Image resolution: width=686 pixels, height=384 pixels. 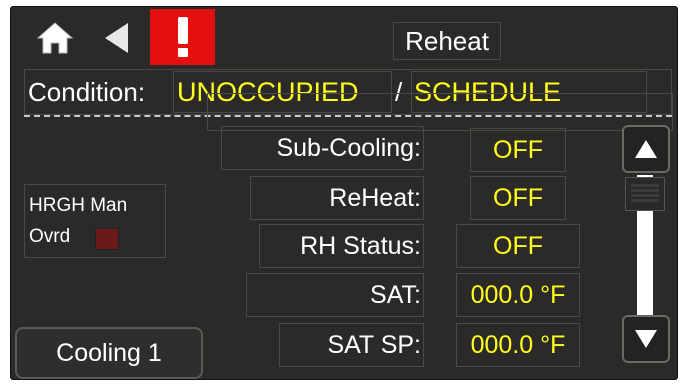 I want to click on back-button, so click(x=117, y=38).